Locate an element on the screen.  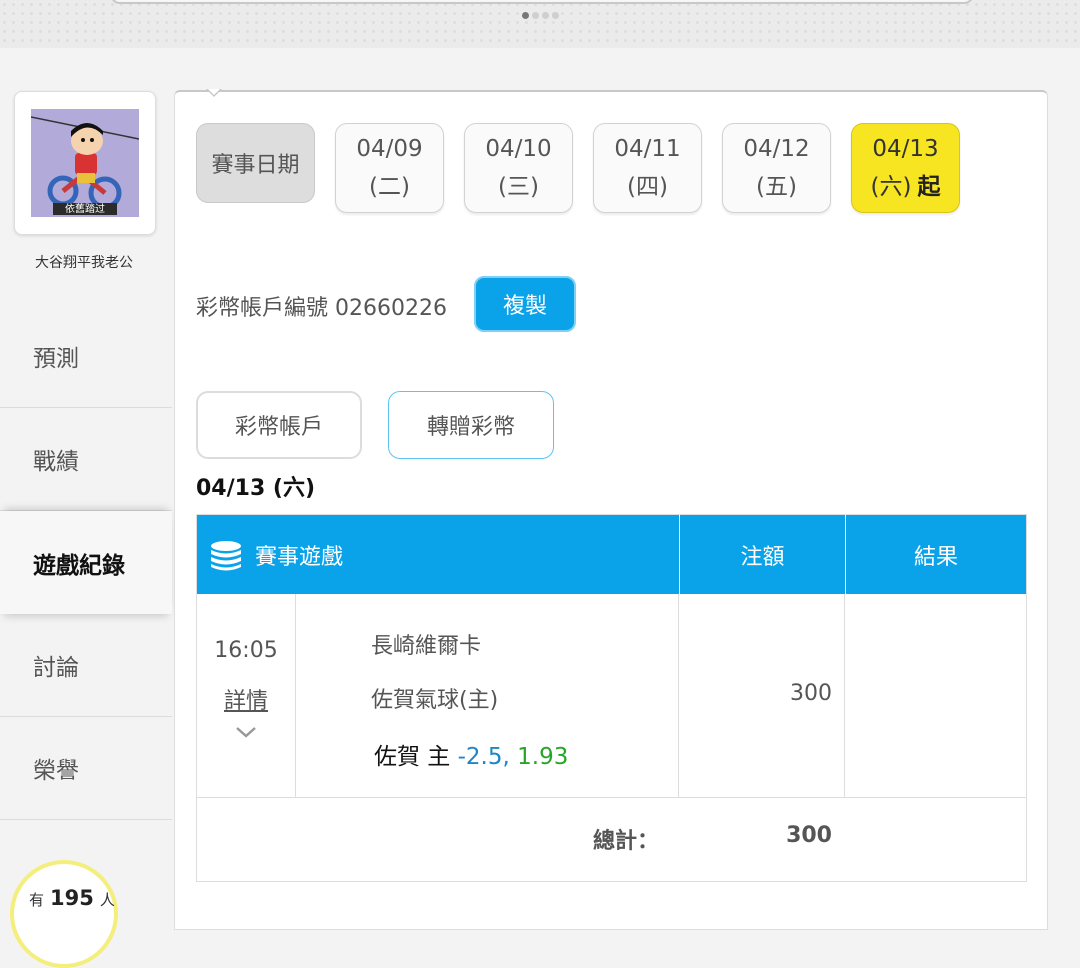
coins-icon is located at coordinates (226, 555).